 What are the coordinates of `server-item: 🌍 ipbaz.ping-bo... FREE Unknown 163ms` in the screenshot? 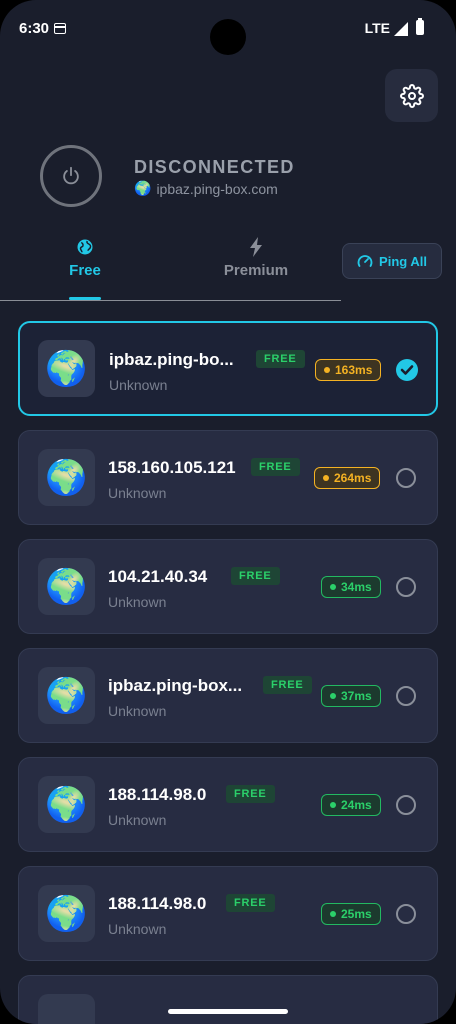 It's located at (228, 368).